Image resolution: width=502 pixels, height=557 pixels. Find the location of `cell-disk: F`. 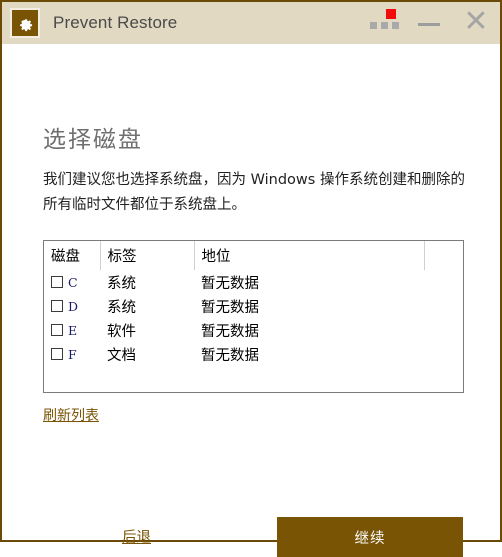

cell-disk: F is located at coordinates (72, 354).